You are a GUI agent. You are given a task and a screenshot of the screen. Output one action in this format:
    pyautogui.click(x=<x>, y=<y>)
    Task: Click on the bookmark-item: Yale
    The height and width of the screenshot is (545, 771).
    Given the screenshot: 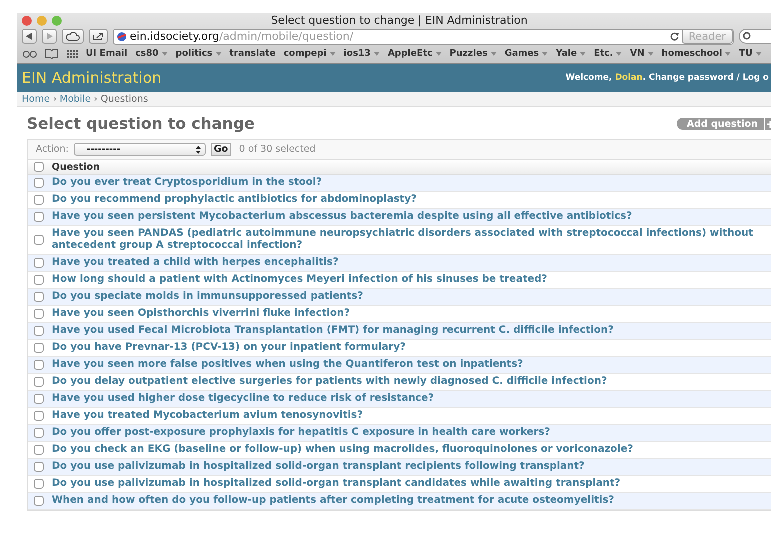 What is the action you would take?
    pyautogui.click(x=571, y=54)
    